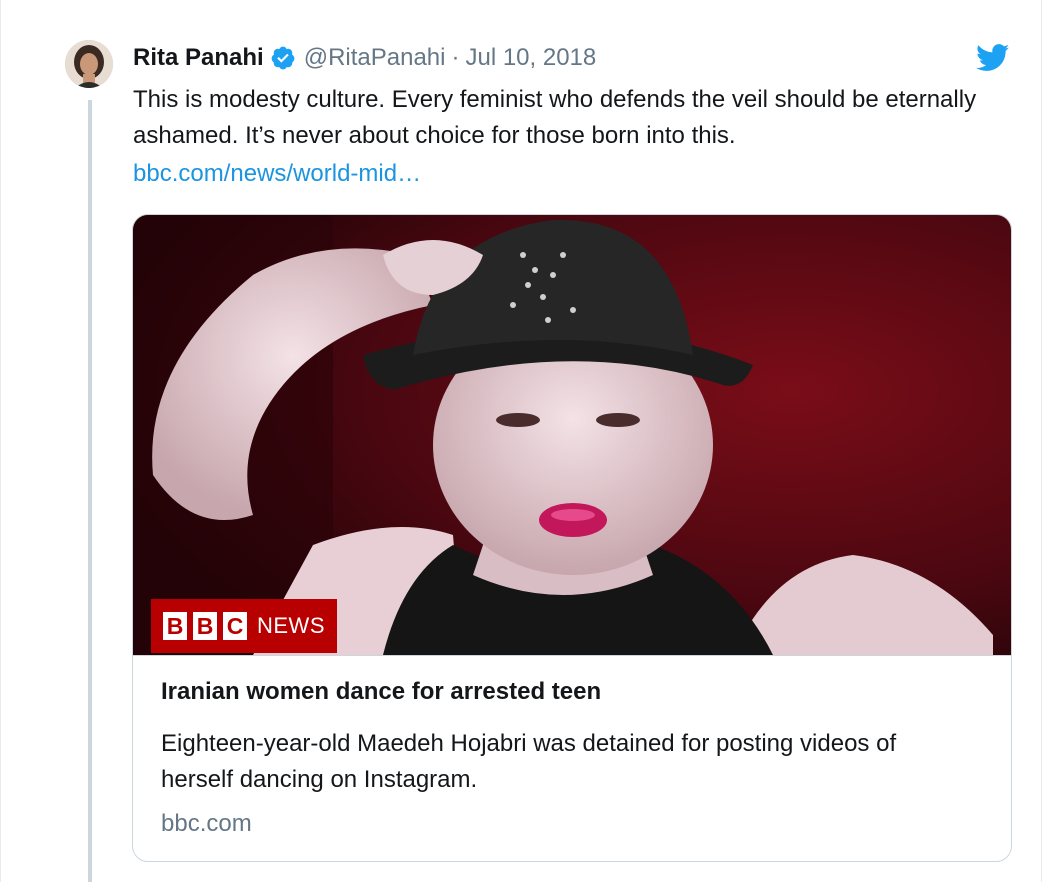 The height and width of the screenshot is (882, 1042). Describe the element at coordinates (175, 626) in the screenshot. I see `bbc-letter-1: B` at that location.